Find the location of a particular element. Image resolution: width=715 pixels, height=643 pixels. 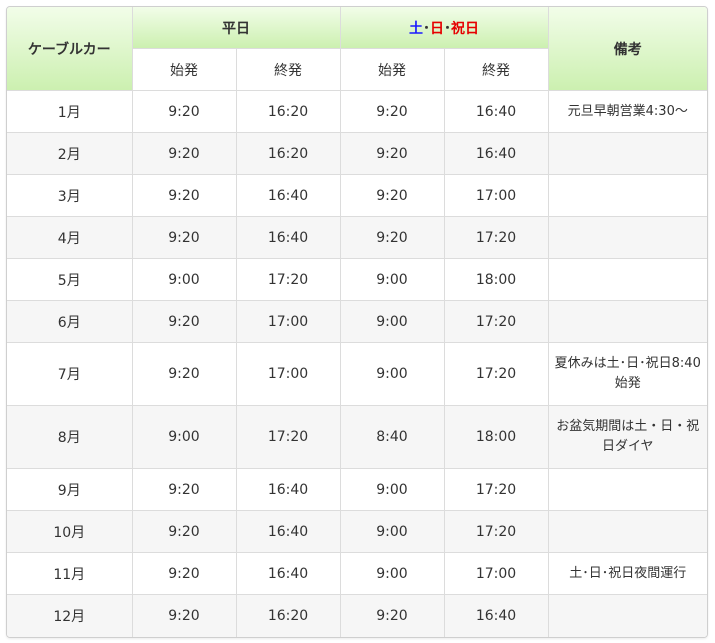

month-cell: 6月 is located at coordinates (70, 321).